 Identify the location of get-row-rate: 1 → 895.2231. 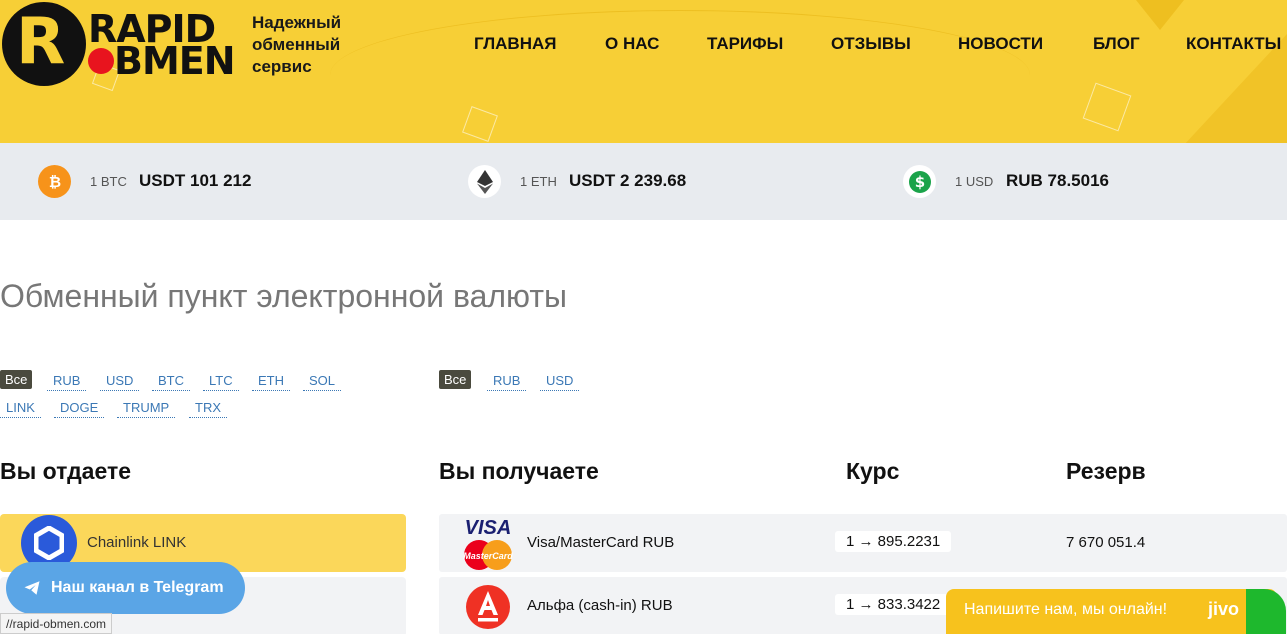
(893, 541).